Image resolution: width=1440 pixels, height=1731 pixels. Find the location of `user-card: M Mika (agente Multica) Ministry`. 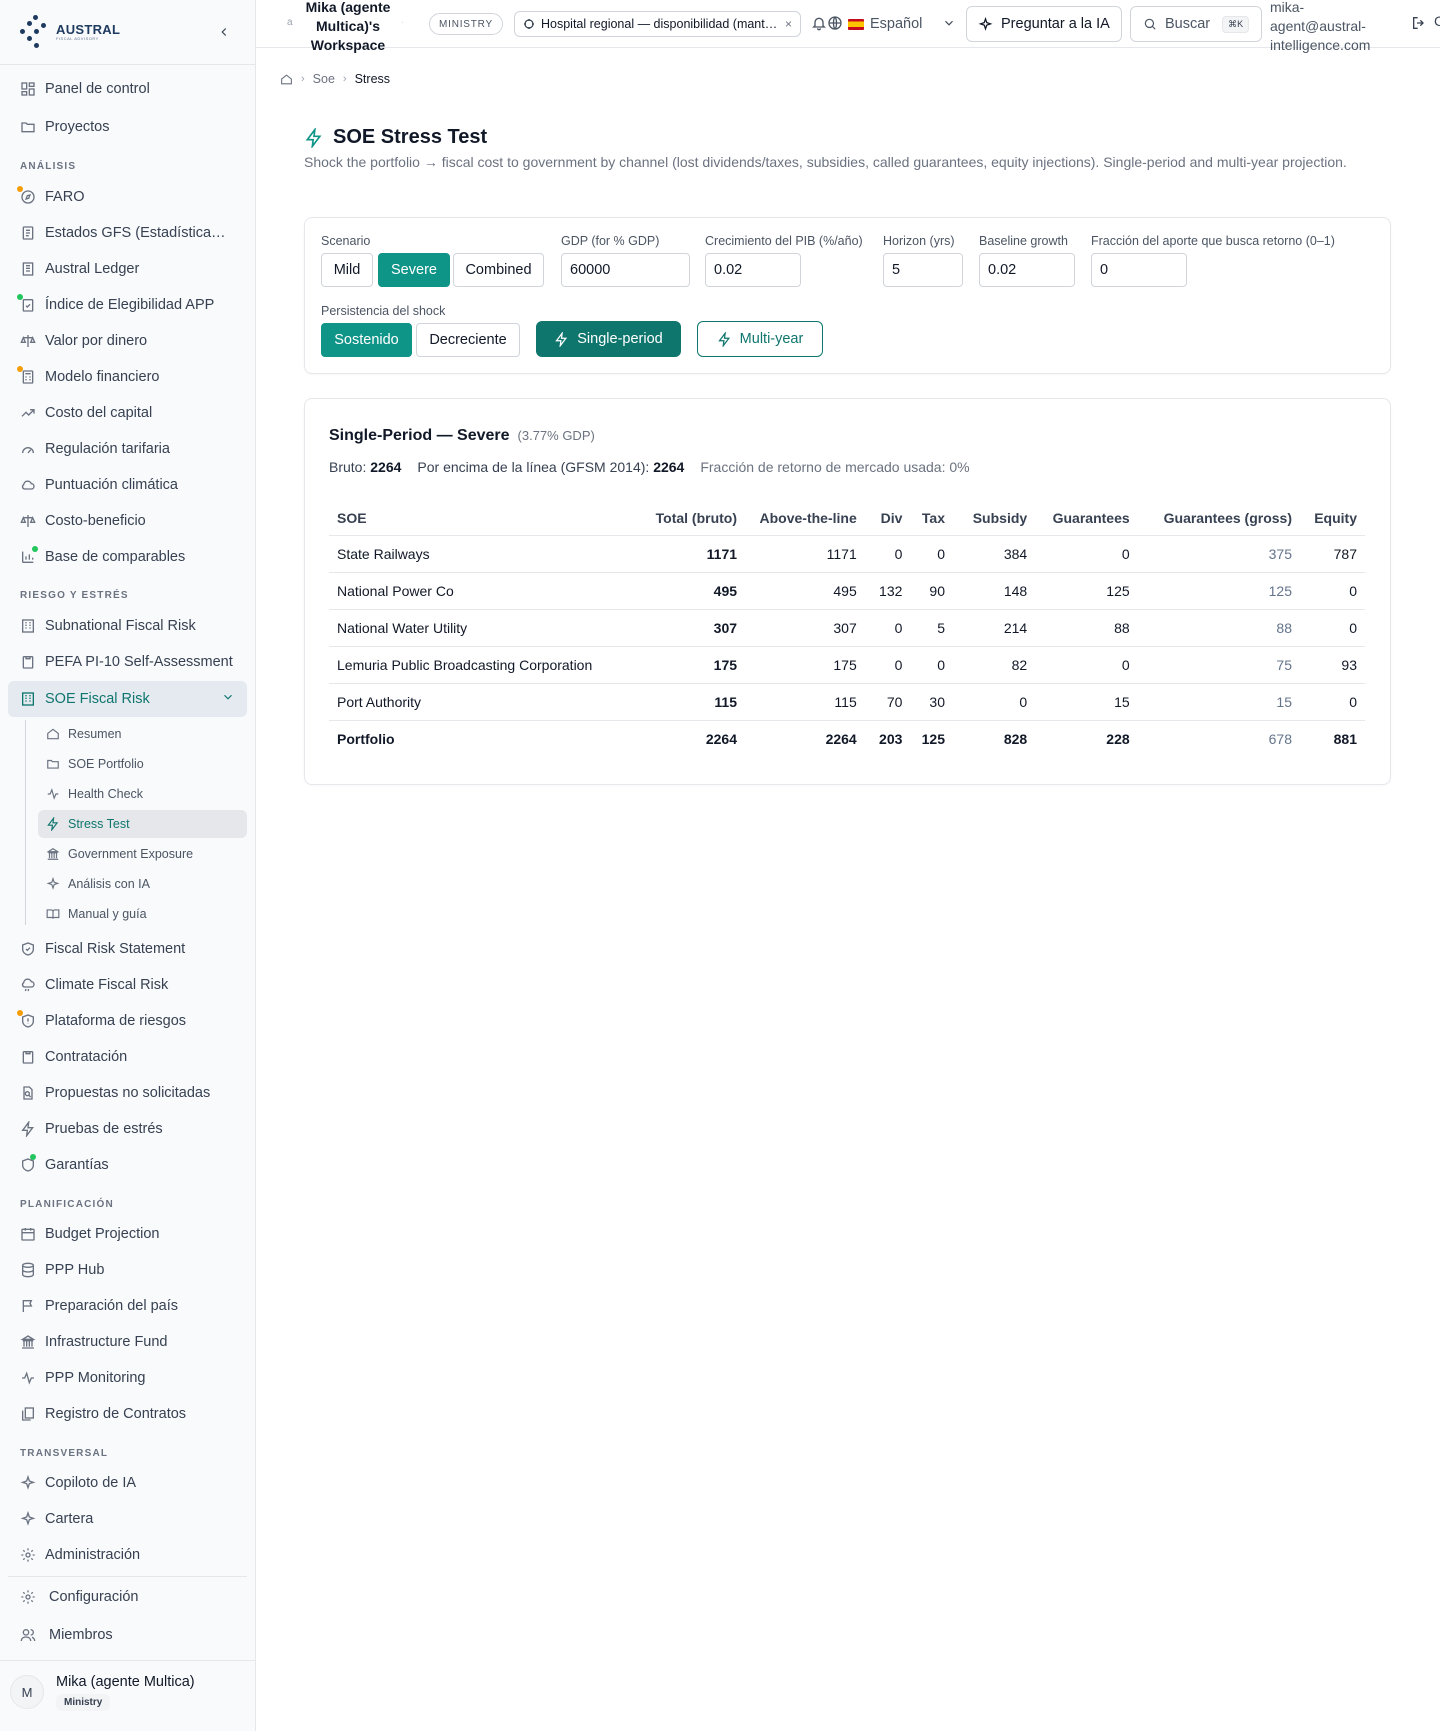

user-card: M Mika (agente Multica) Ministry is located at coordinates (130, 1692).